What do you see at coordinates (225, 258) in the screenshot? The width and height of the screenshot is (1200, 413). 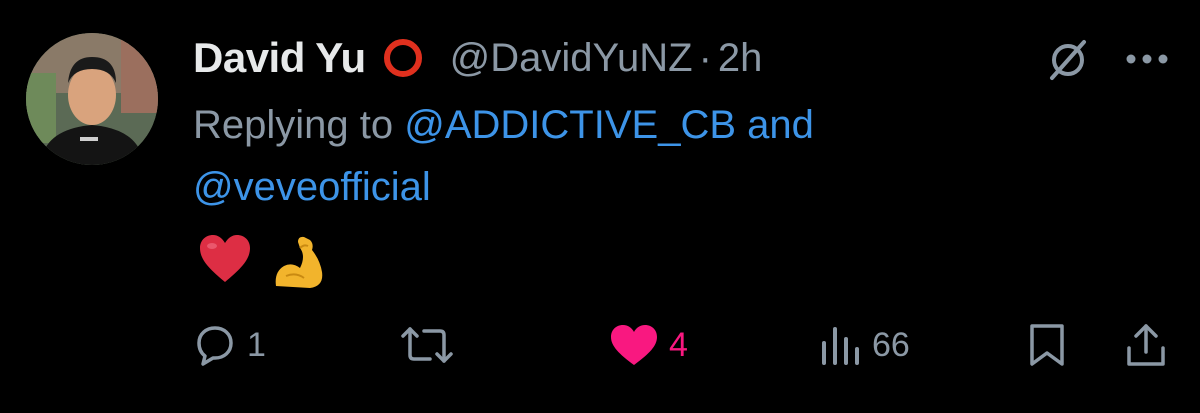 I see `heart-emoji-icon` at bounding box center [225, 258].